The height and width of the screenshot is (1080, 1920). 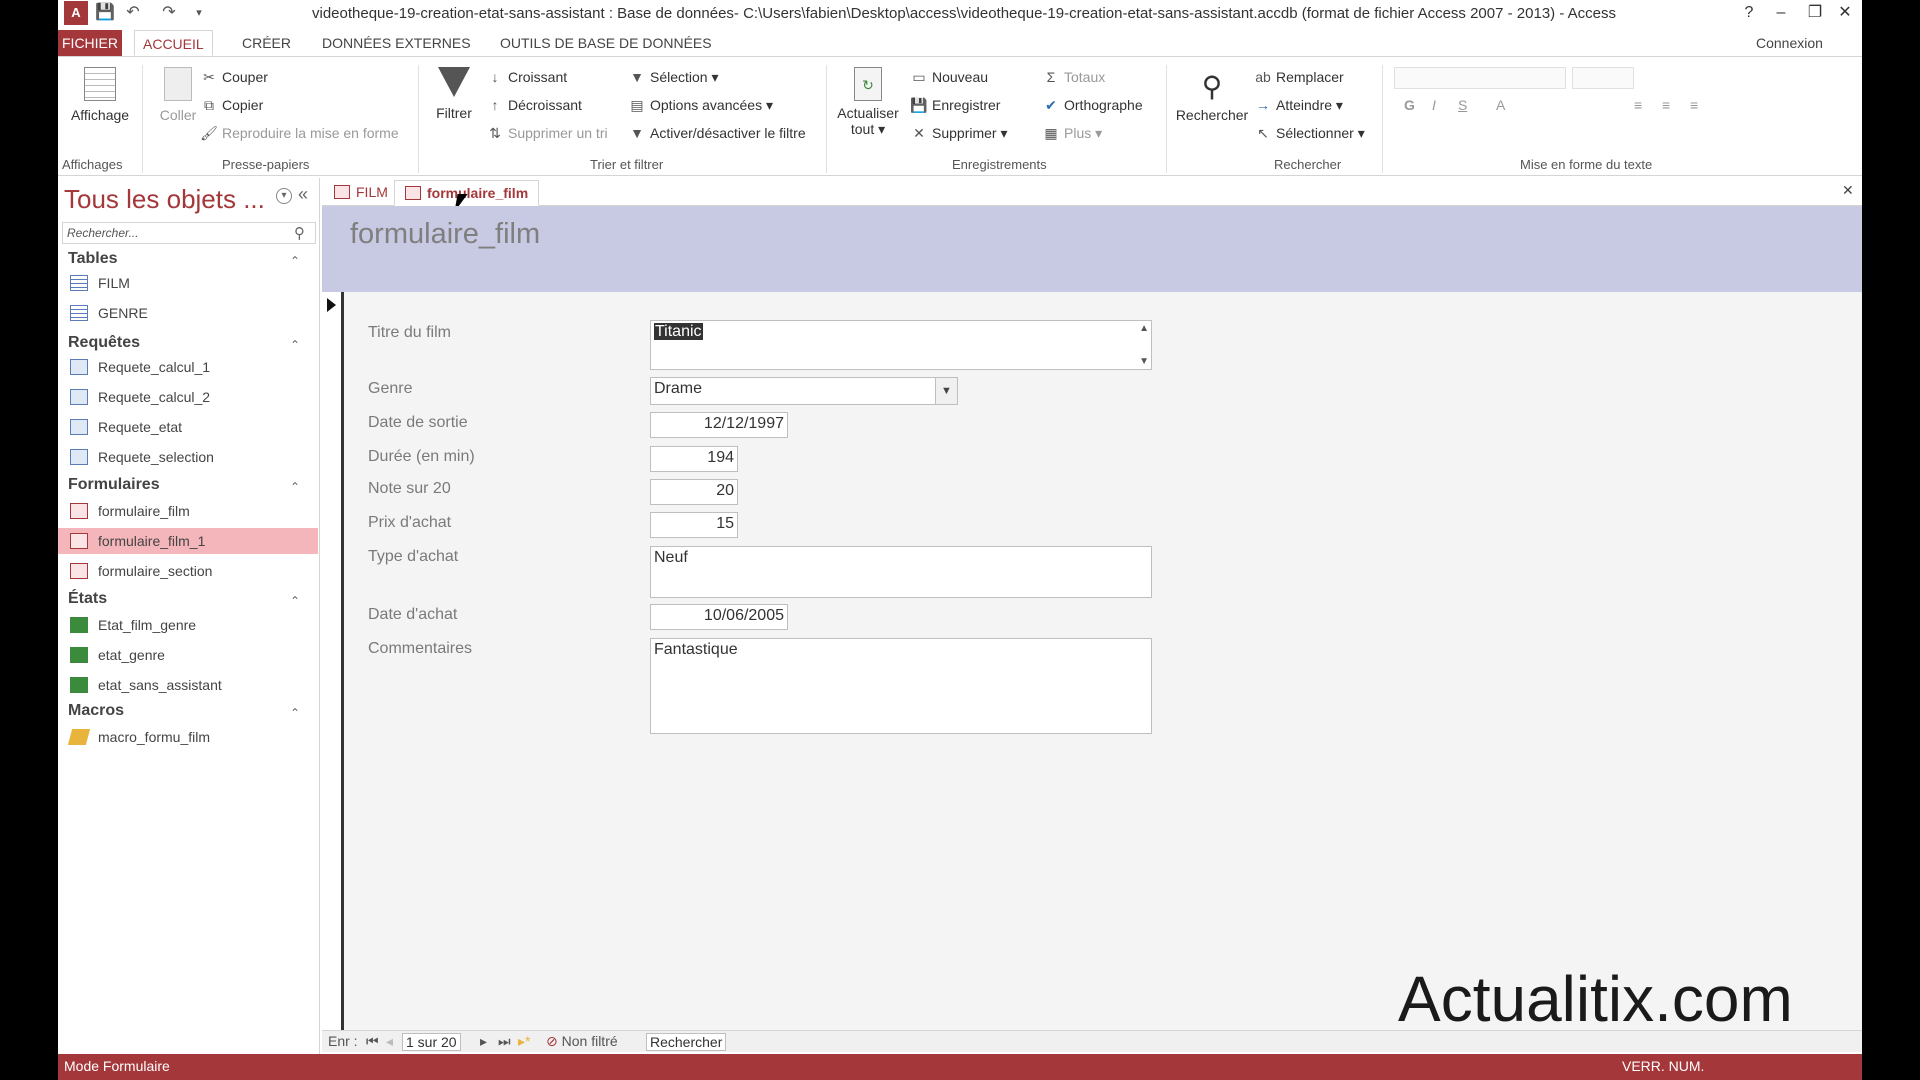 What do you see at coordinates (299, 233) in the screenshot?
I see `search-icon: ⚲` at bounding box center [299, 233].